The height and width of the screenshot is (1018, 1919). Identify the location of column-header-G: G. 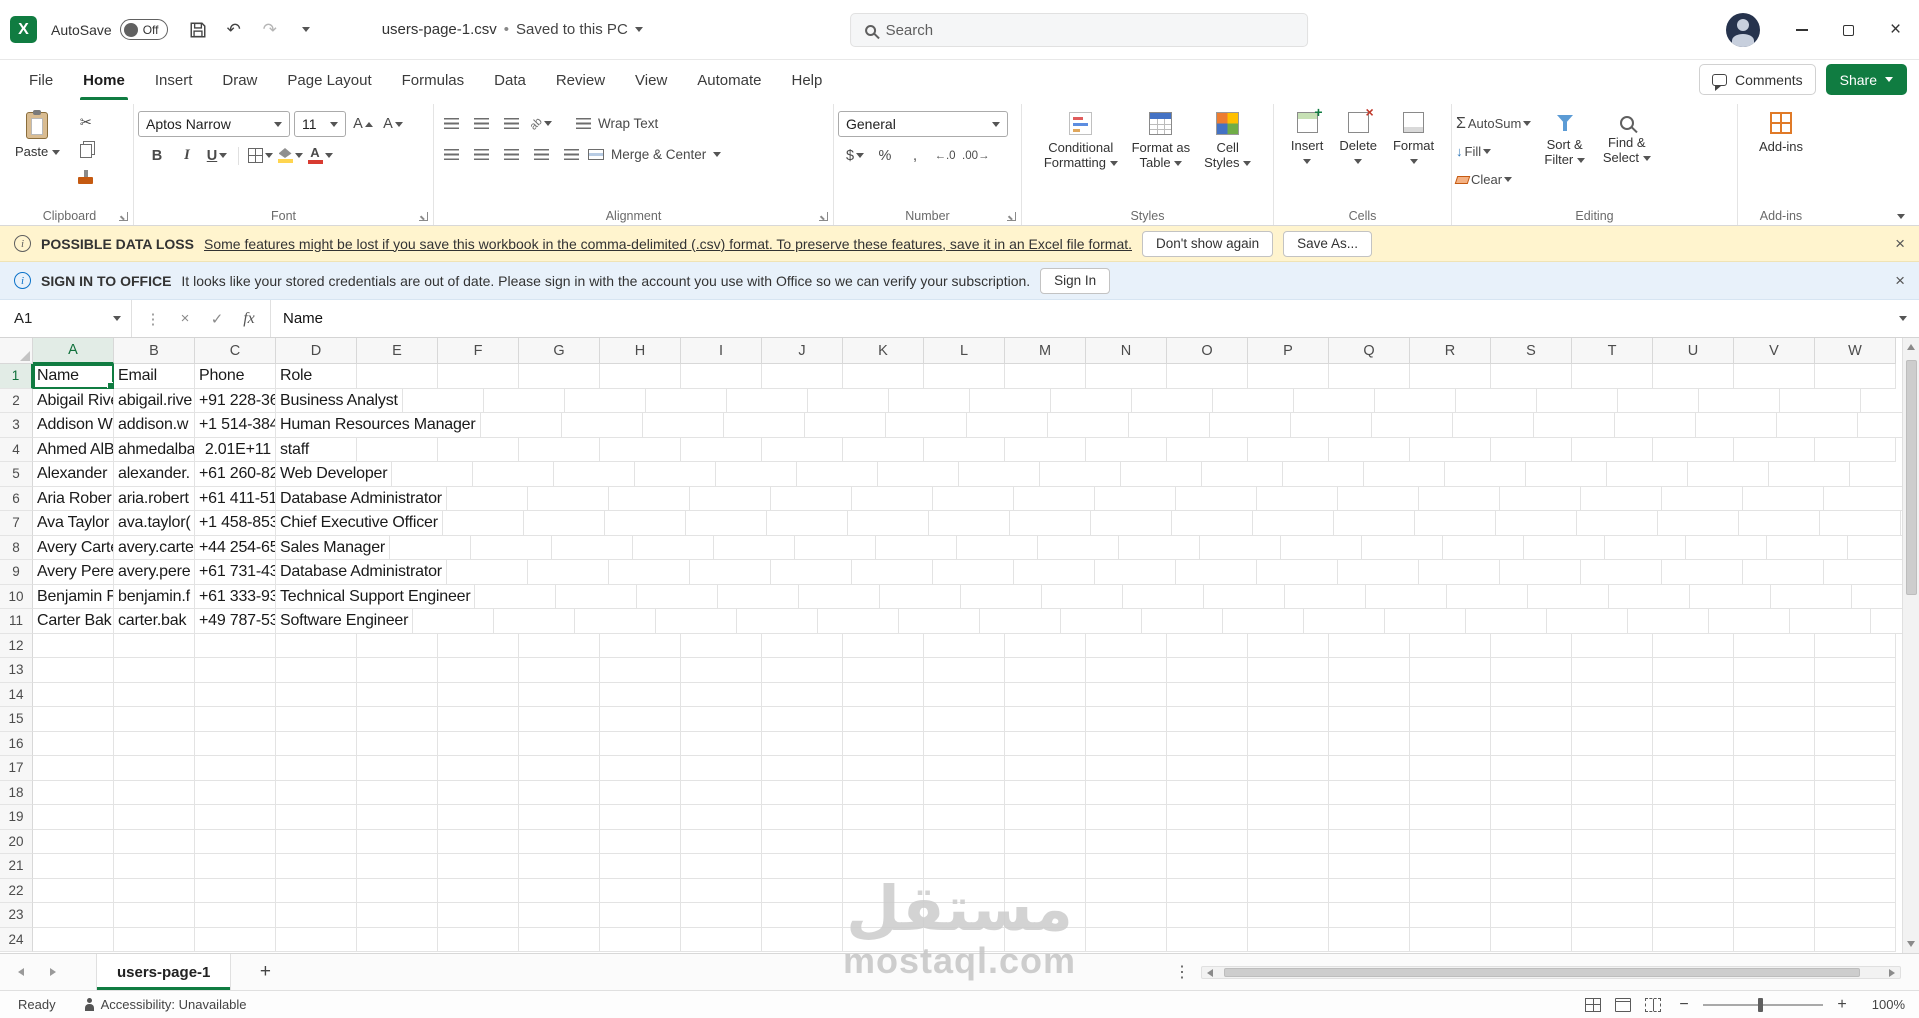
(559, 351).